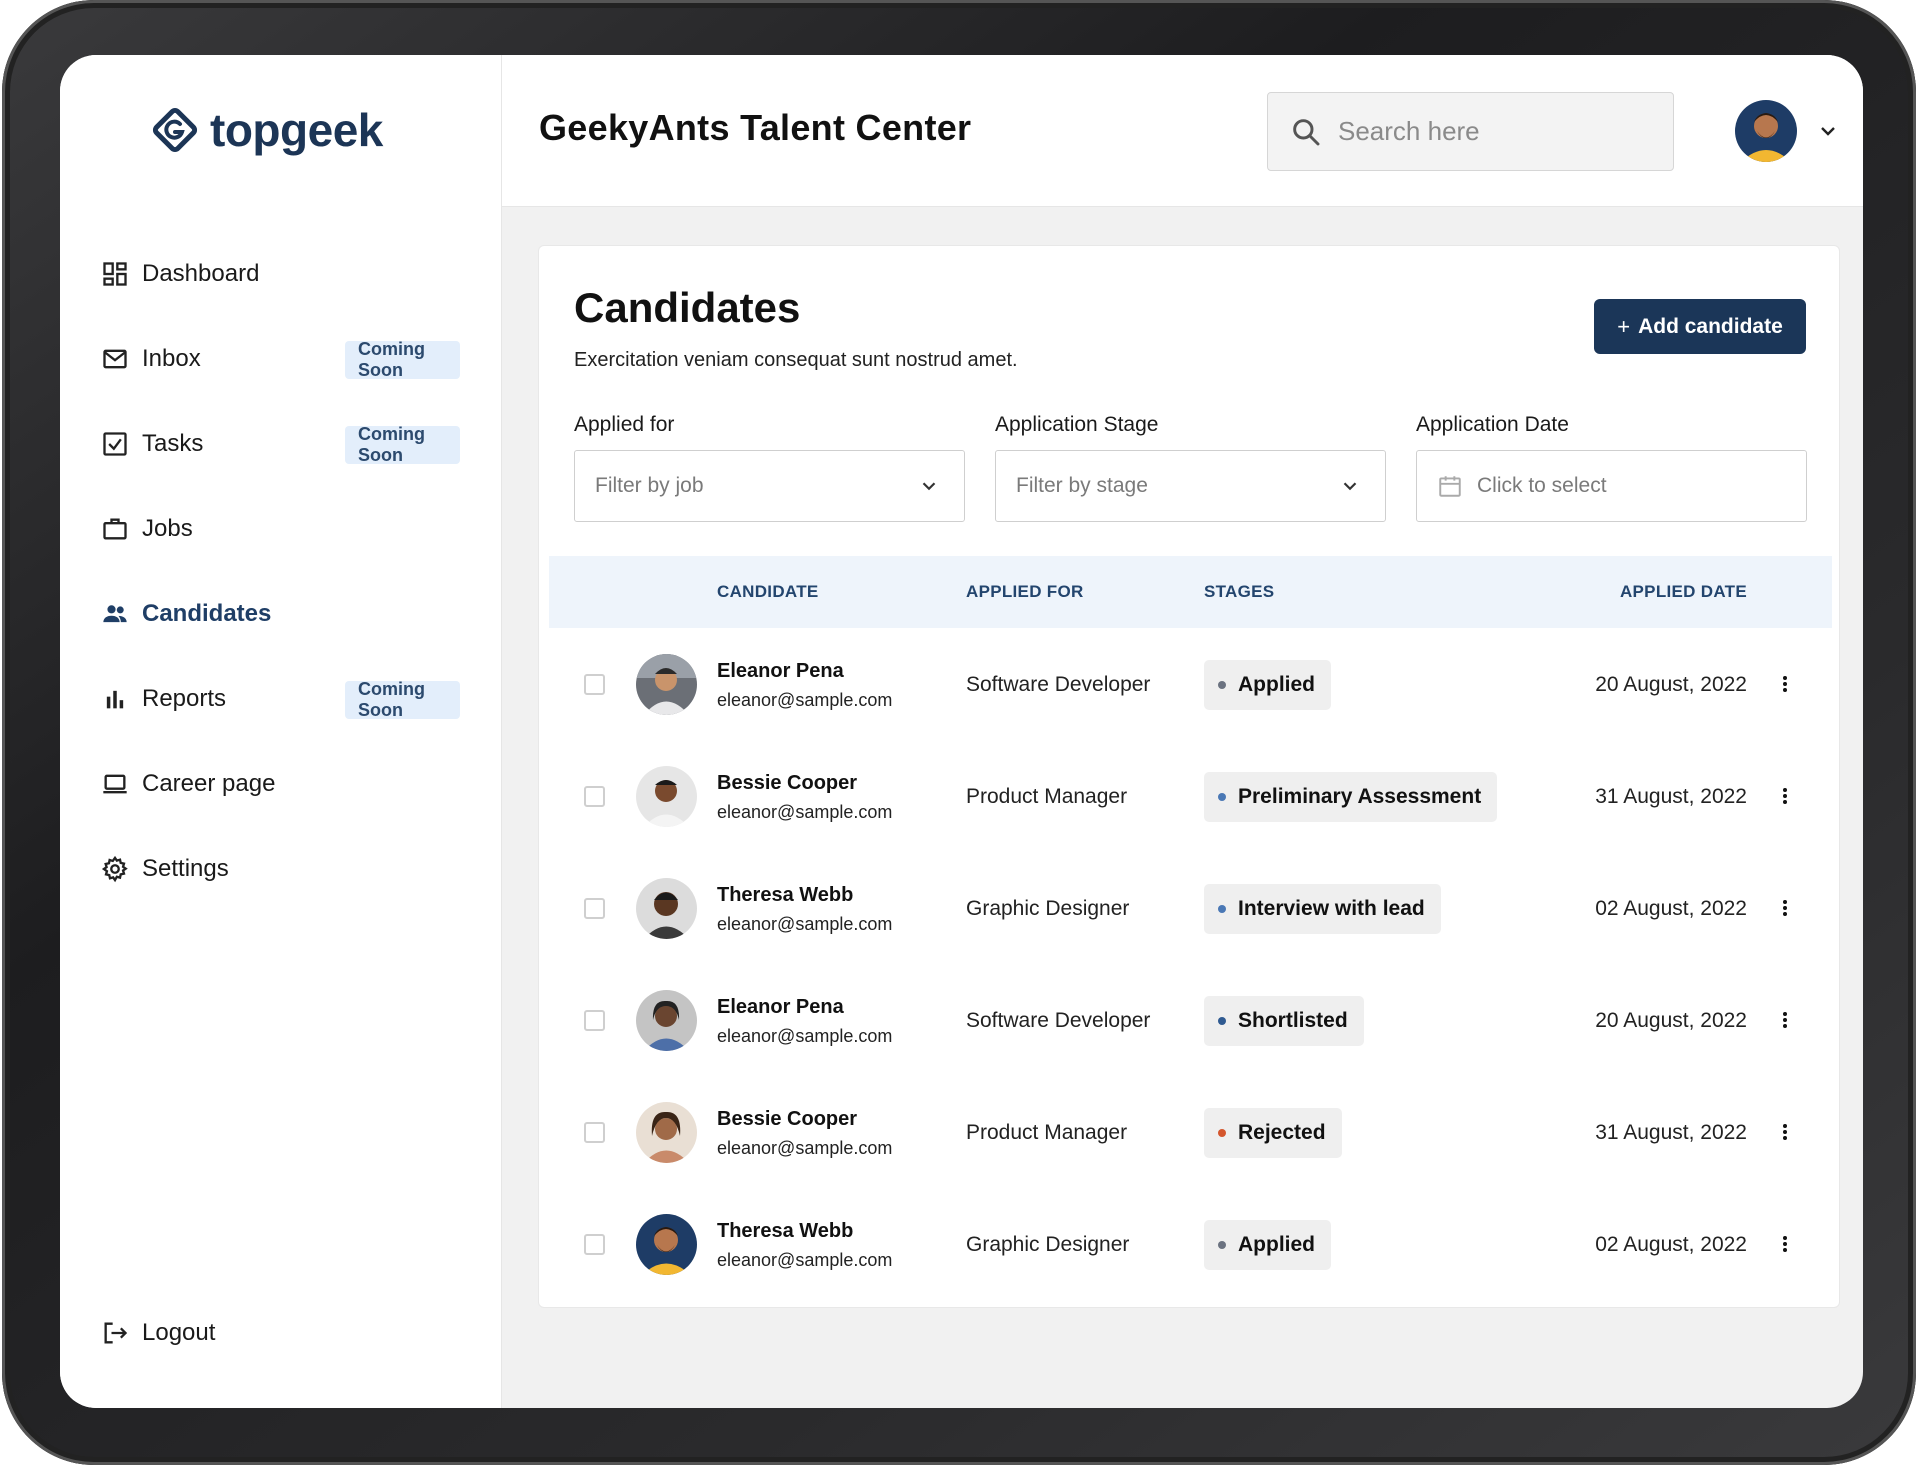 This screenshot has width=1920, height=1467. What do you see at coordinates (1239, 592) in the screenshot?
I see `column-header-stages: STAGES` at bounding box center [1239, 592].